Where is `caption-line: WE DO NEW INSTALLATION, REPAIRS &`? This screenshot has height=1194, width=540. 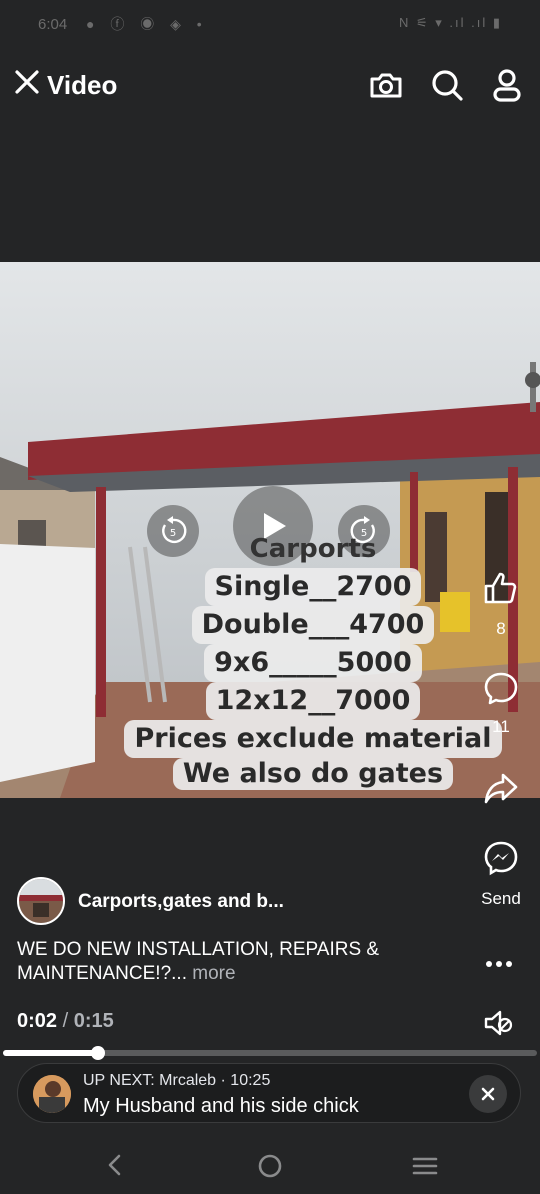
caption-line: WE DO NEW INSTALLATION, REPAIRS & is located at coordinates (198, 949).